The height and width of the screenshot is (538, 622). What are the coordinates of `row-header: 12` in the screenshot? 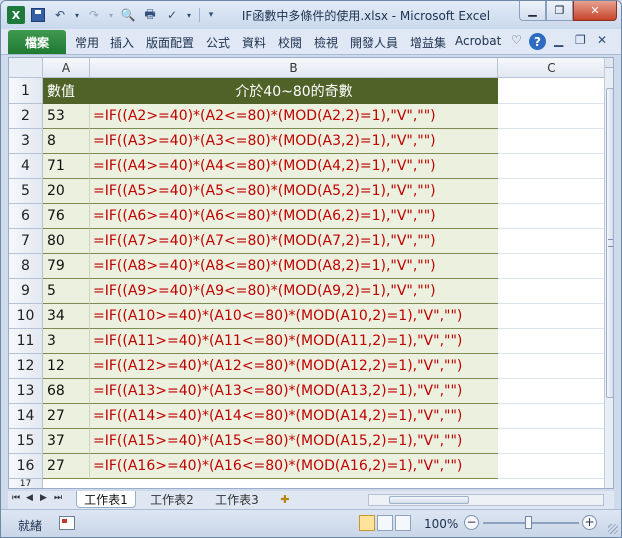 It's located at (26, 366).